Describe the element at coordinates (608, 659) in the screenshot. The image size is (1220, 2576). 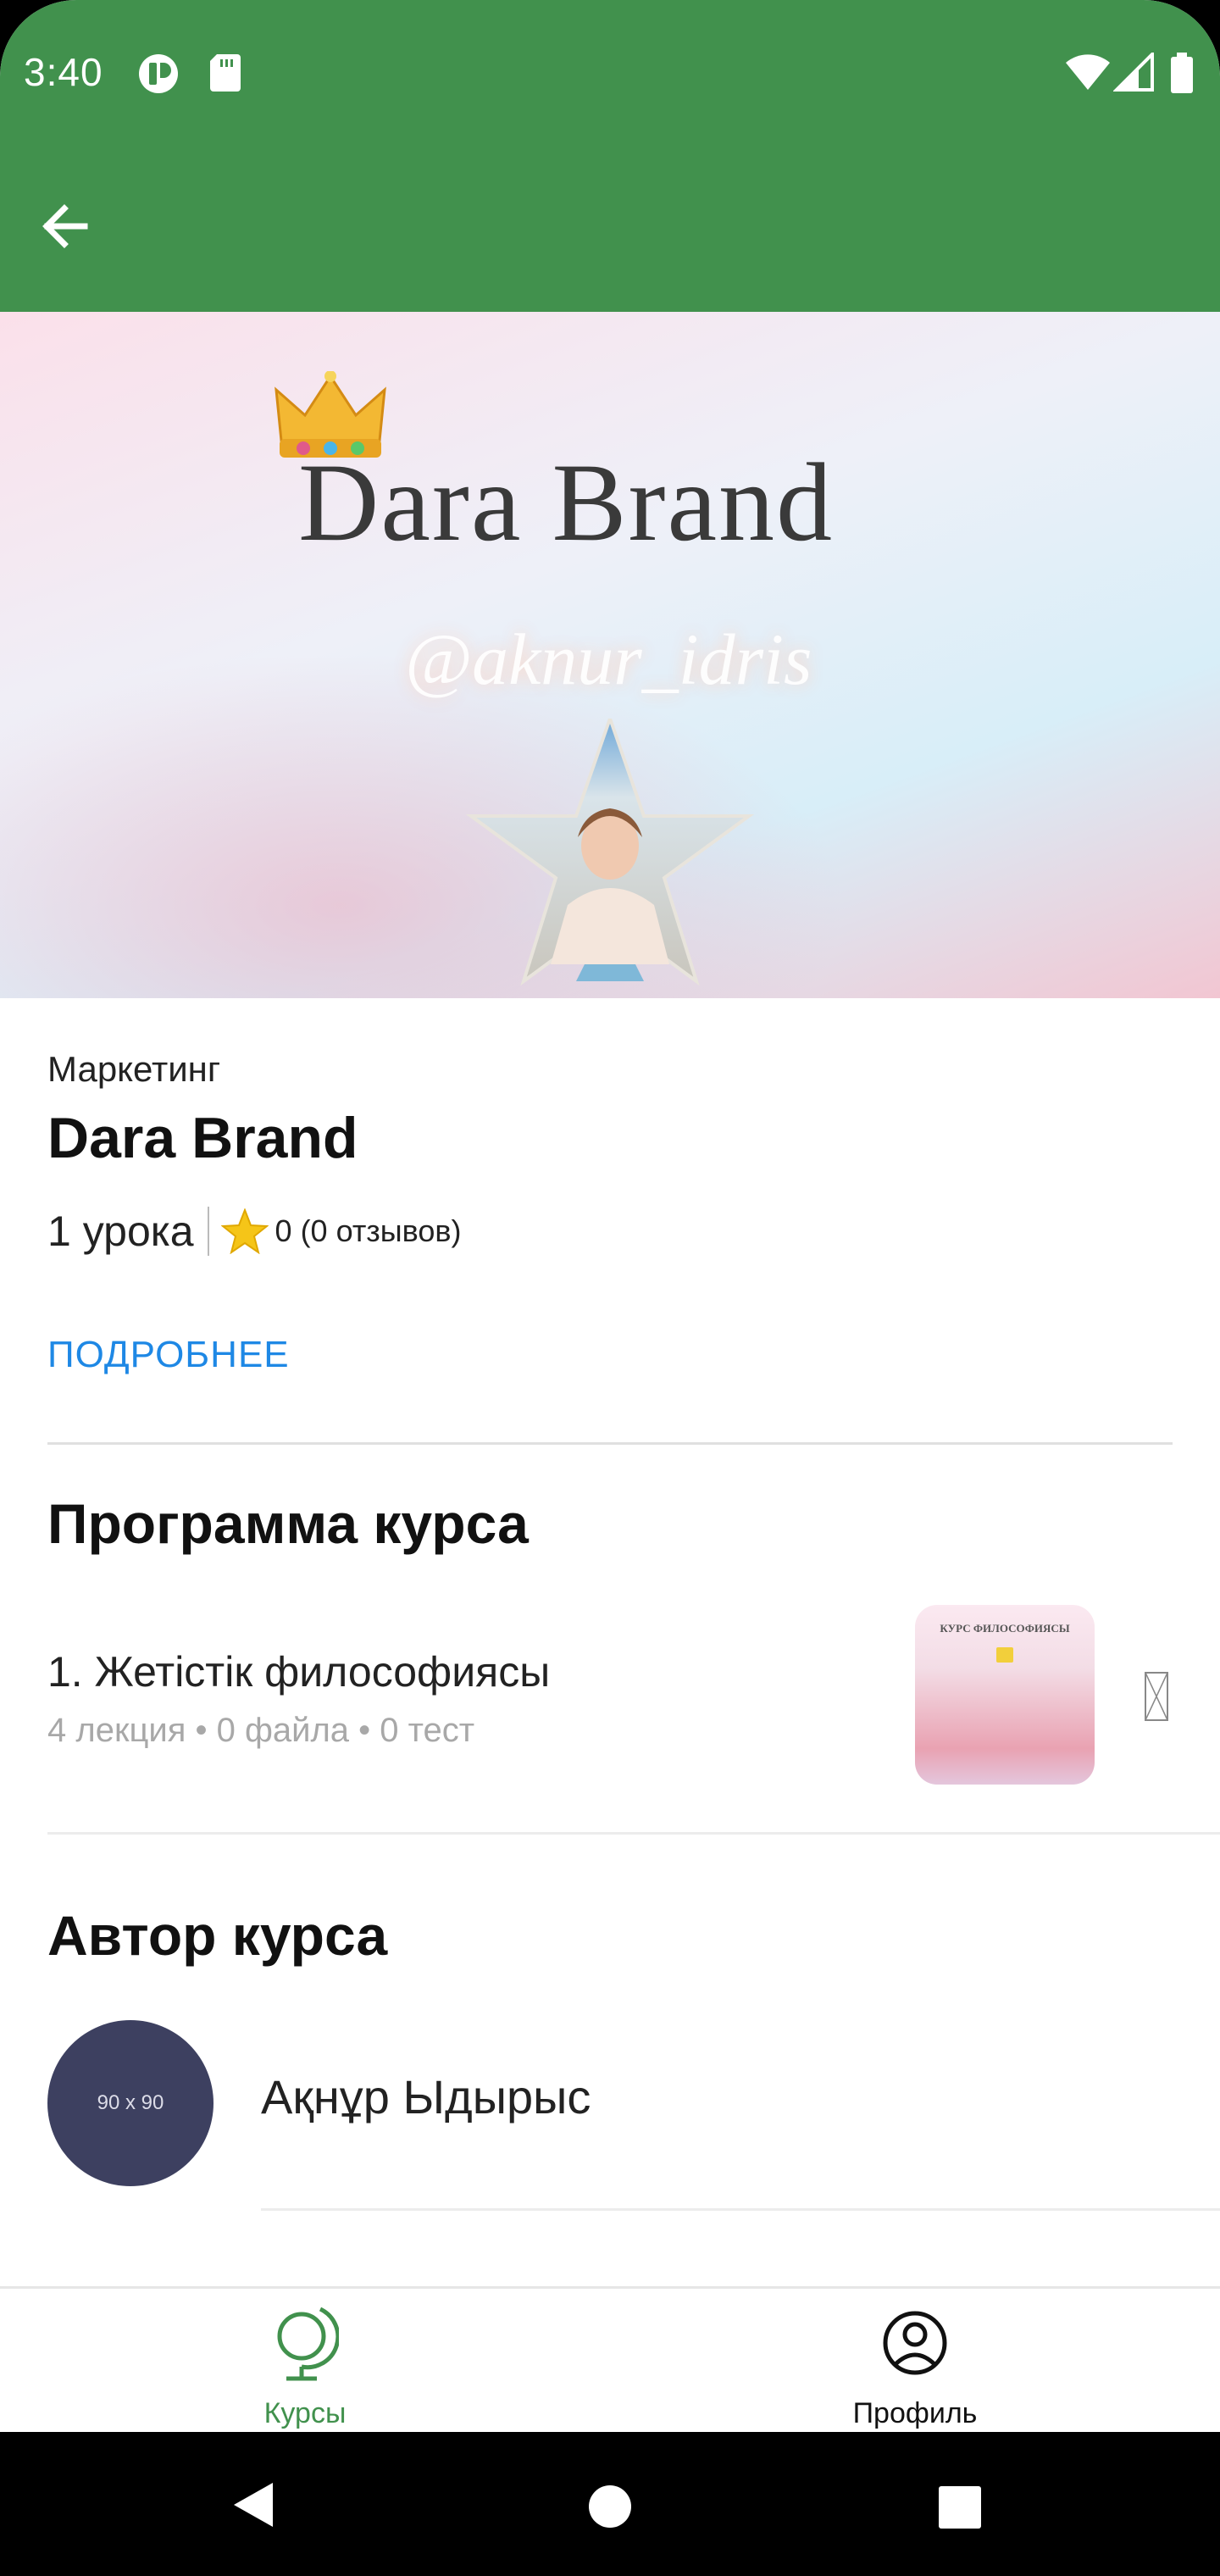
I see `banner-handle: @aknur_idris` at that location.